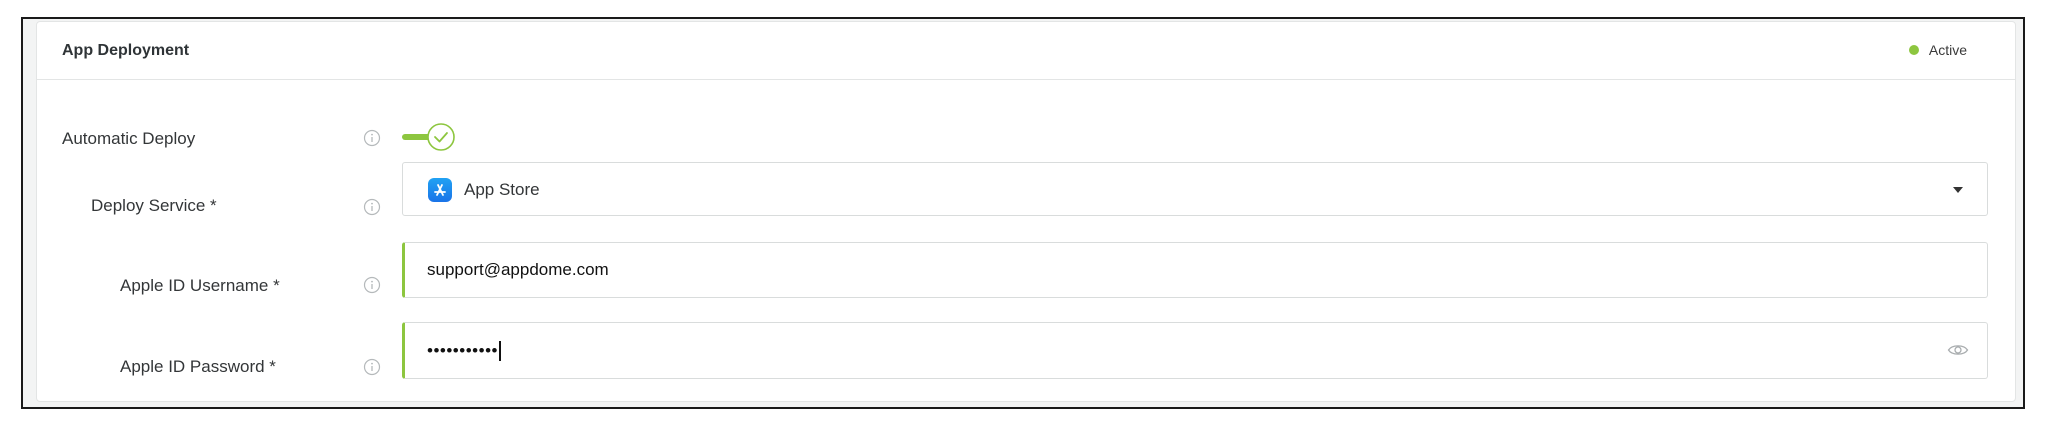 This screenshot has width=2048, height=422. I want to click on deploy-service-value: App Store, so click(502, 189).